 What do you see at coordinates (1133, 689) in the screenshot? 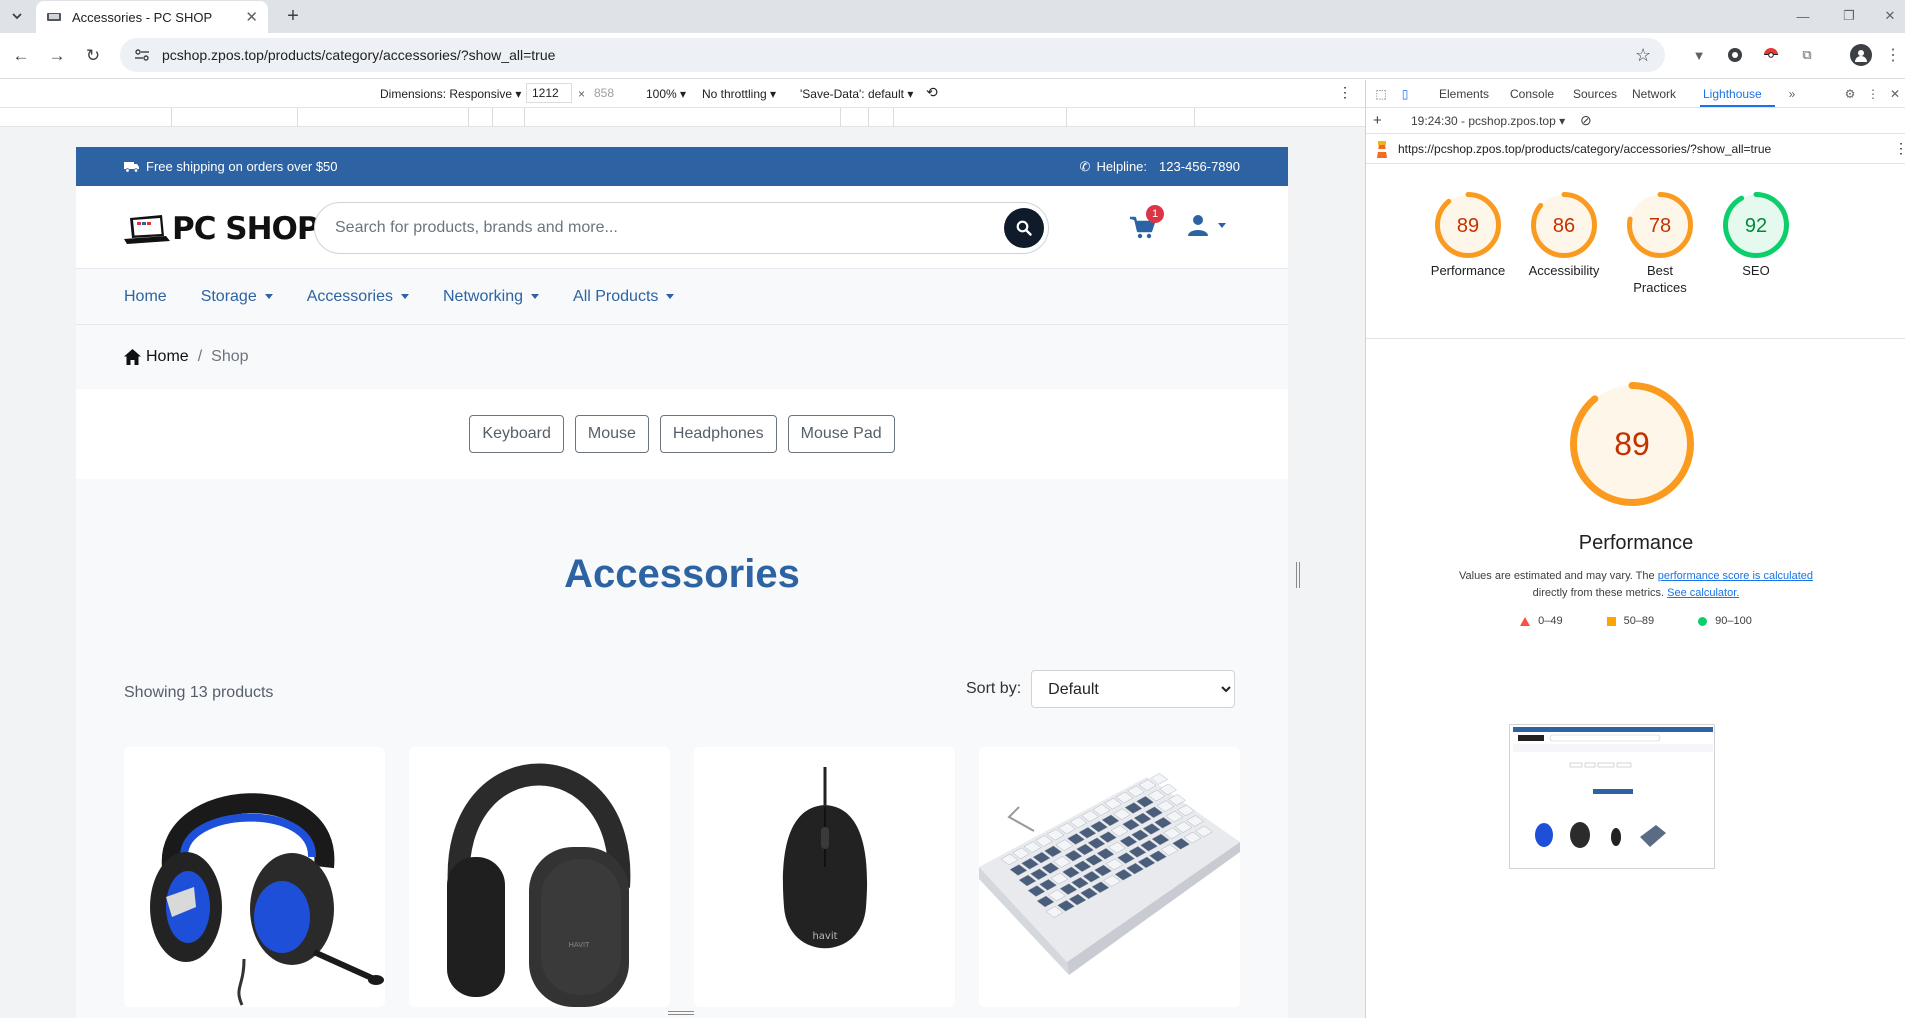
I see `sort-select: Default` at bounding box center [1133, 689].